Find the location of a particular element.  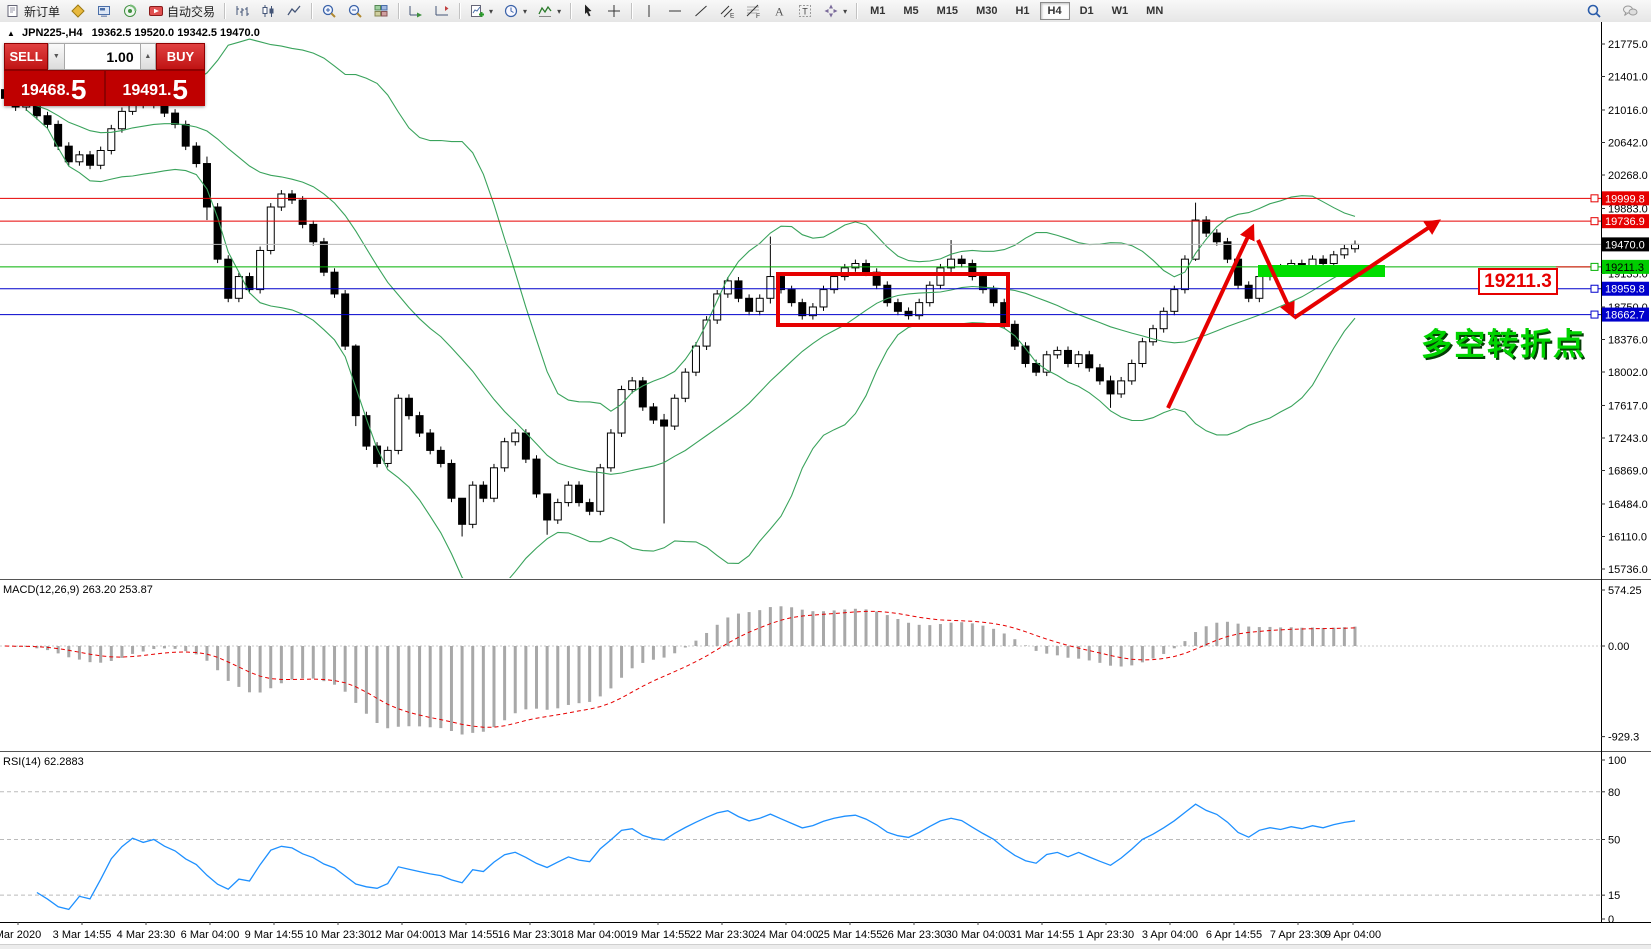

timeframe-mn-button: MN is located at coordinates (1154, 11).